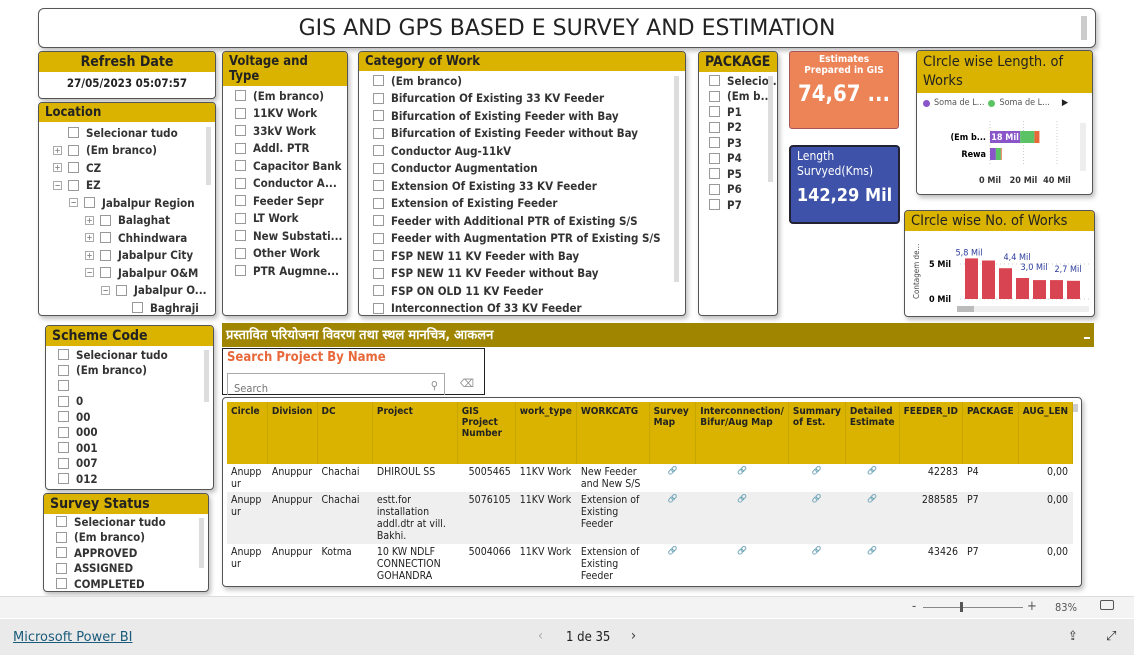 This screenshot has height=655, width=1134. What do you see at coordinates (134, 256) in the screenshot?
I see `slicer-item: + Jabalpur City` at bounding box center [134, 256].